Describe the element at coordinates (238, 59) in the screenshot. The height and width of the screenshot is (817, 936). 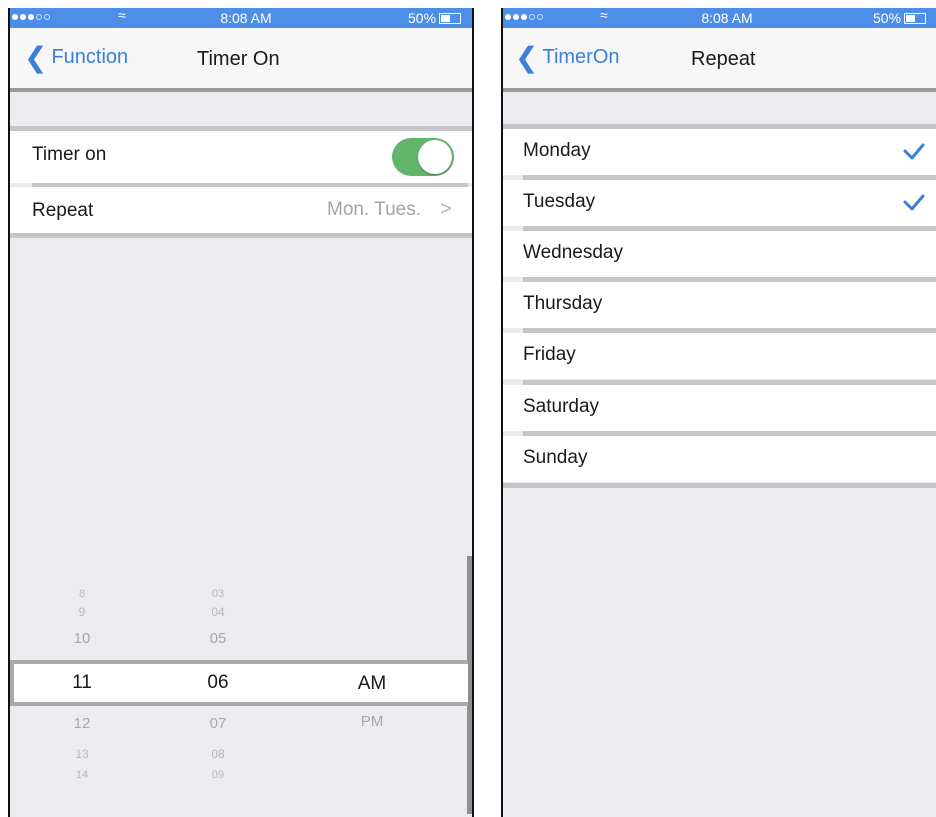
I see `page-title: Timer On` at that location.